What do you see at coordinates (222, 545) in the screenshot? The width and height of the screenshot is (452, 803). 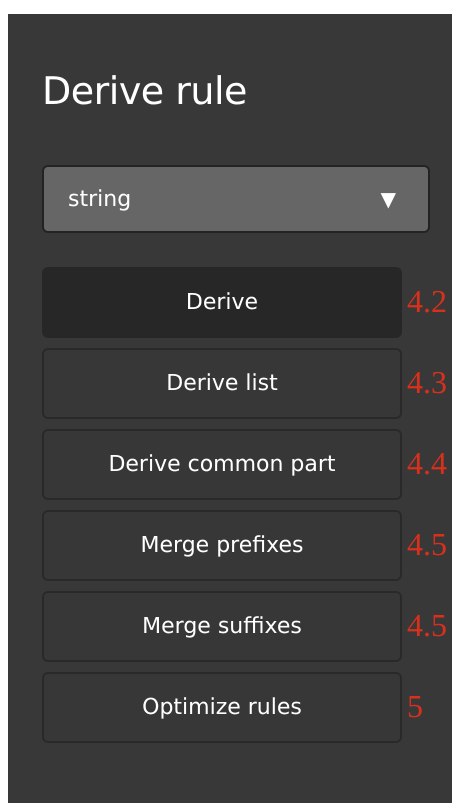 I see `action-button: Merge prefixes` at bounding box center [222, 545].